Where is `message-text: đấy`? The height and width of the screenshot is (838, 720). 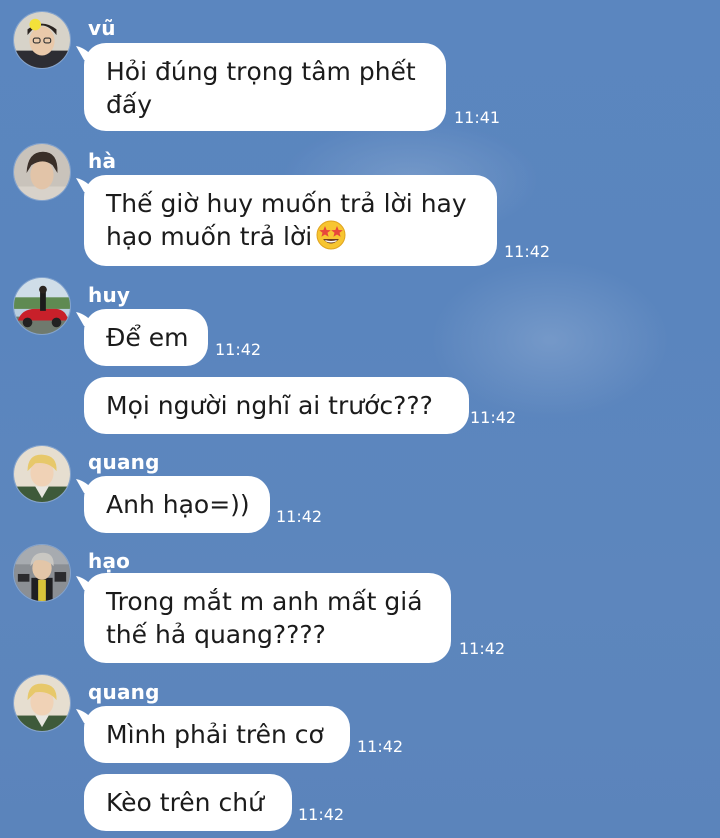 message-text: đấy is located at coordinates (129, 104).